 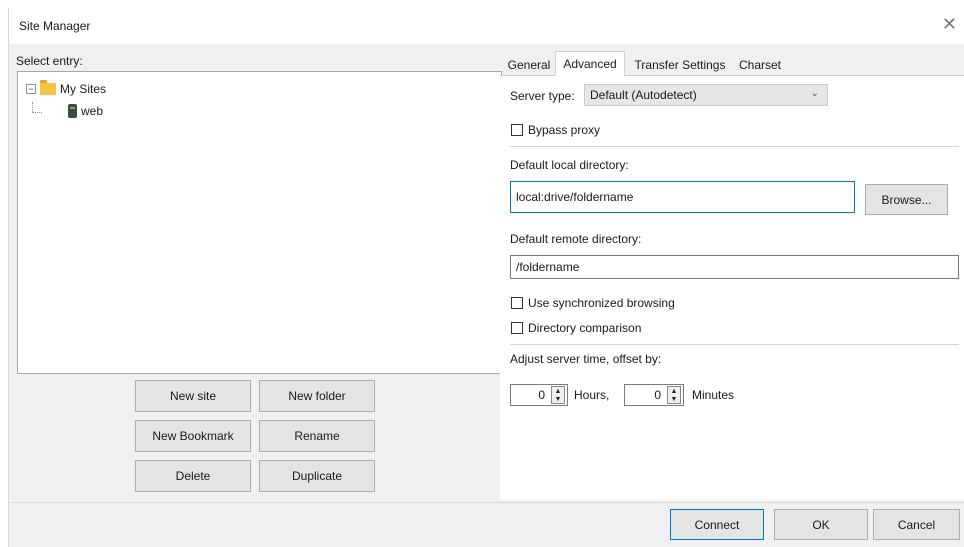 What do you see at coordinates (821, 524) in the screenshot?
I see `ok-button: OK` at bounding box center [821, 524].